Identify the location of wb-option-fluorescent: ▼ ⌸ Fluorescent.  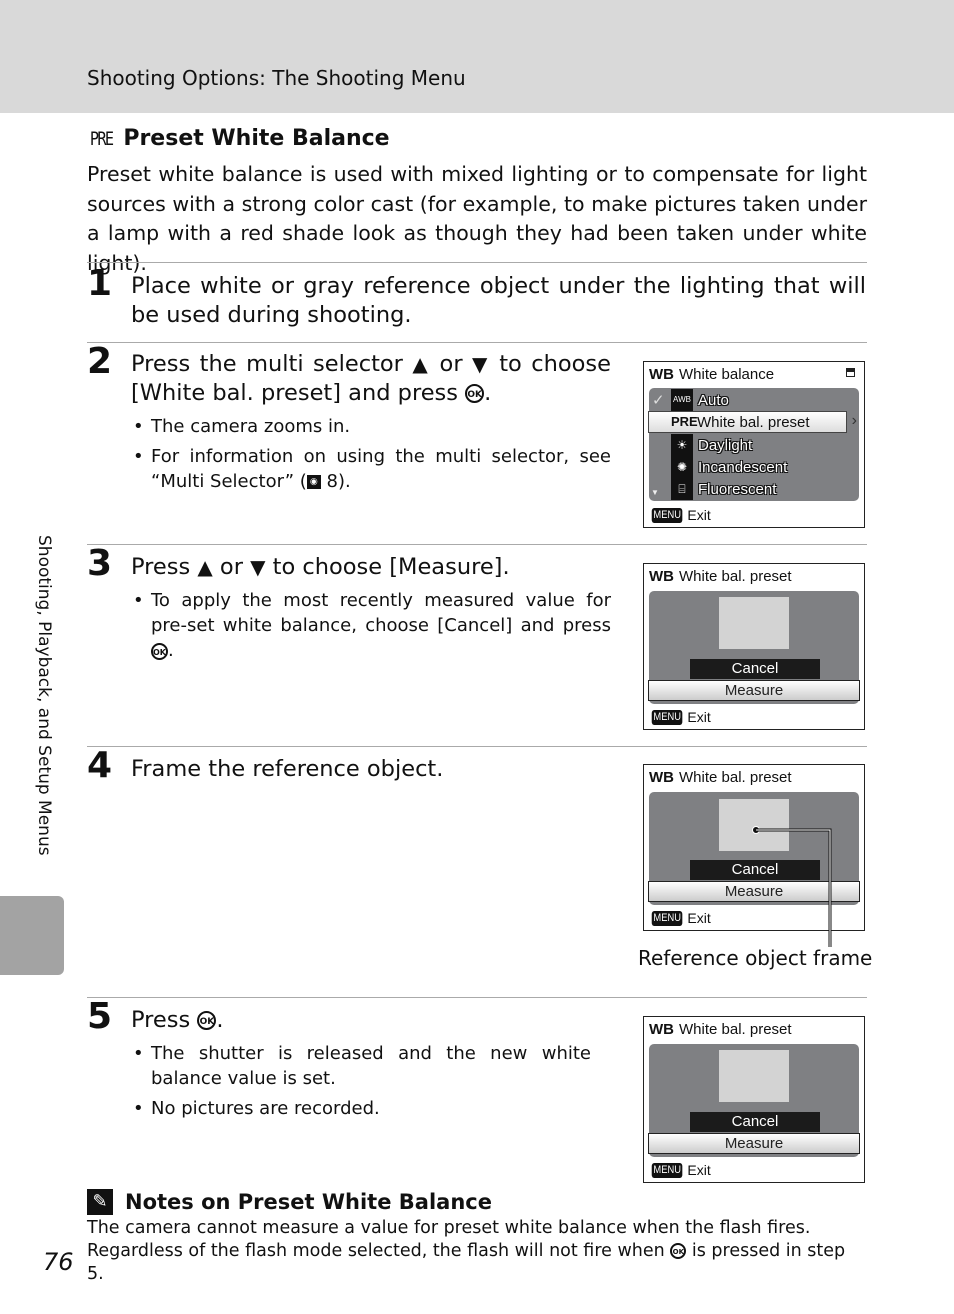
(754, 489).